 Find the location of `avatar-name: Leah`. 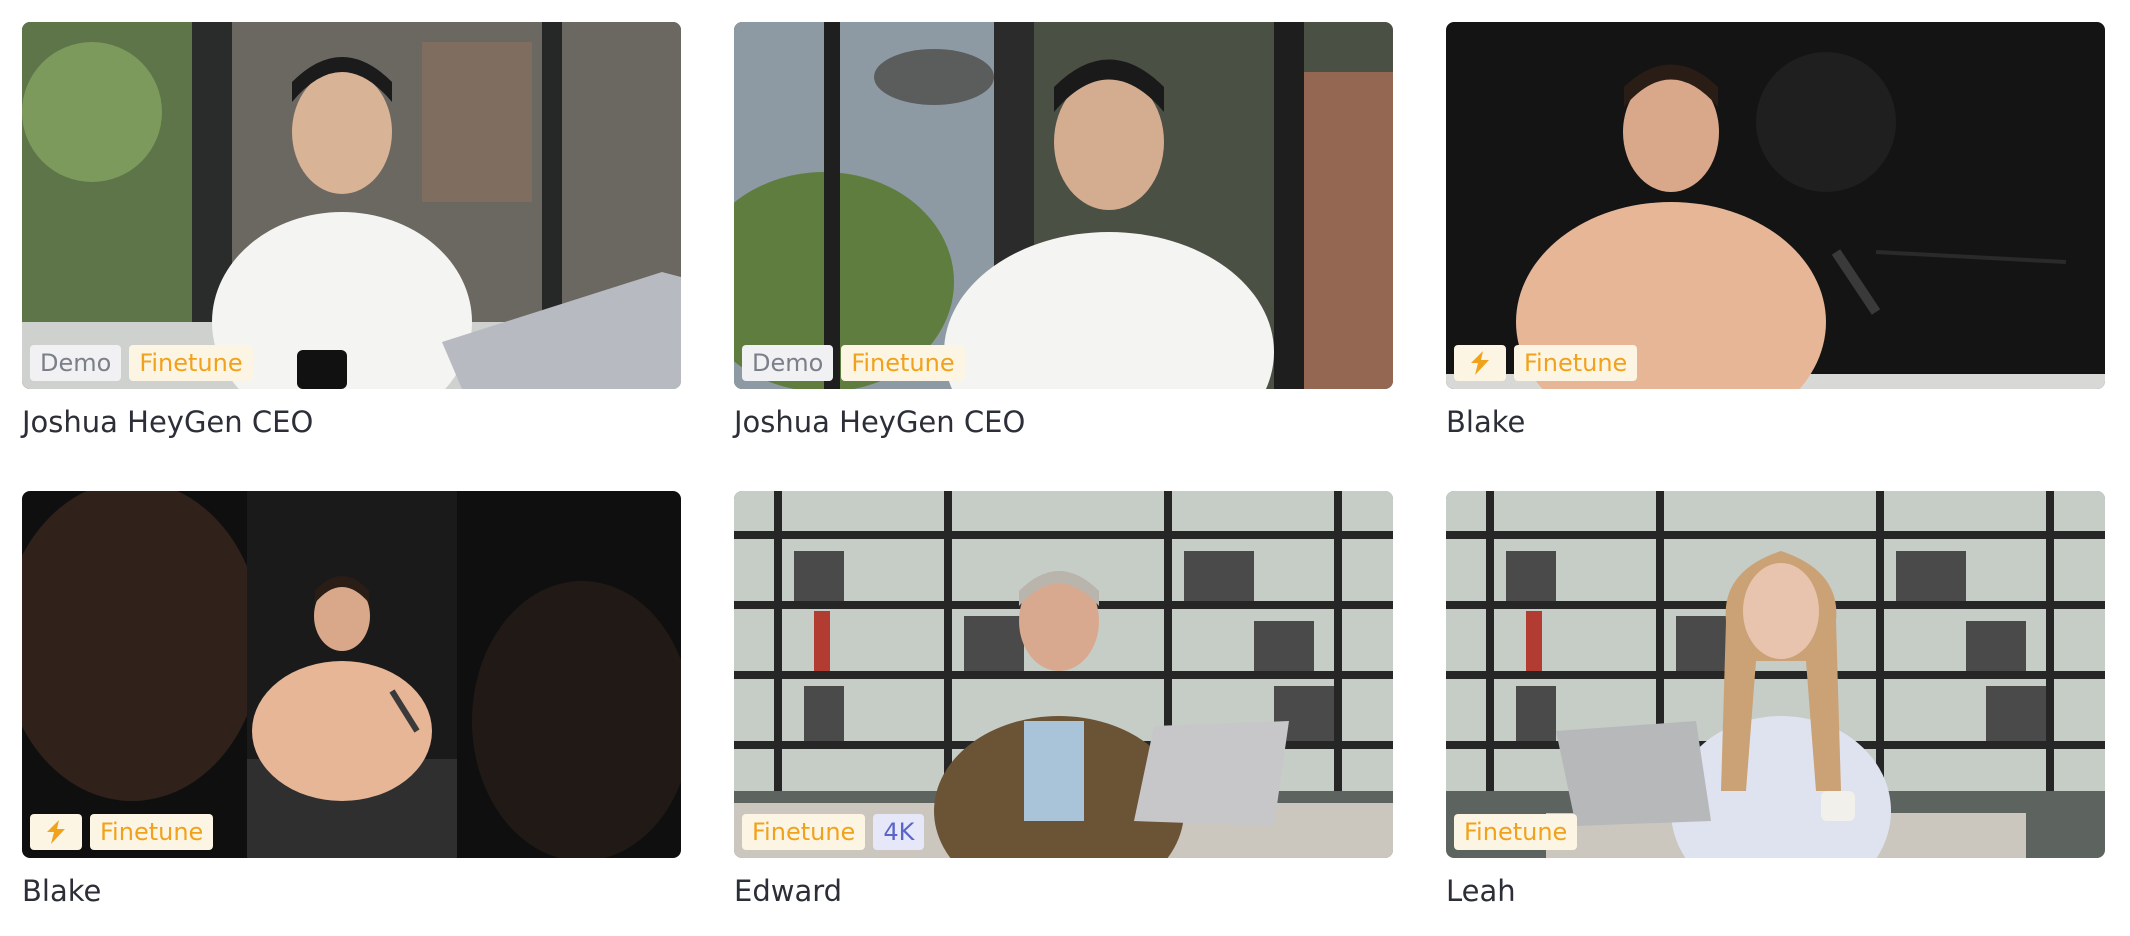

avatar-name: Leah is located at coordinates (1481, 891).